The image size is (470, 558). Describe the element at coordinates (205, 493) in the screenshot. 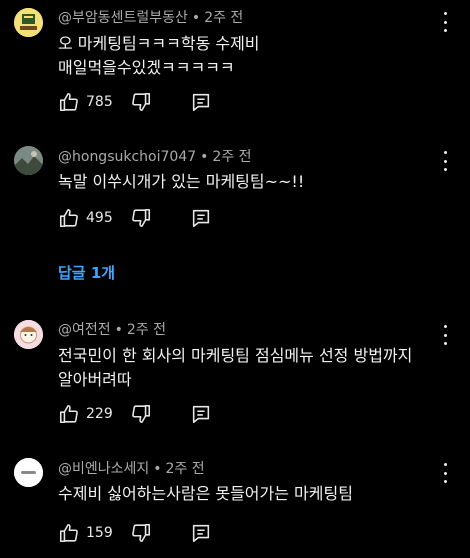

I see `comment-text: 수제비 싫어하는사람은 못들어가는 마케팅팀` at that location.